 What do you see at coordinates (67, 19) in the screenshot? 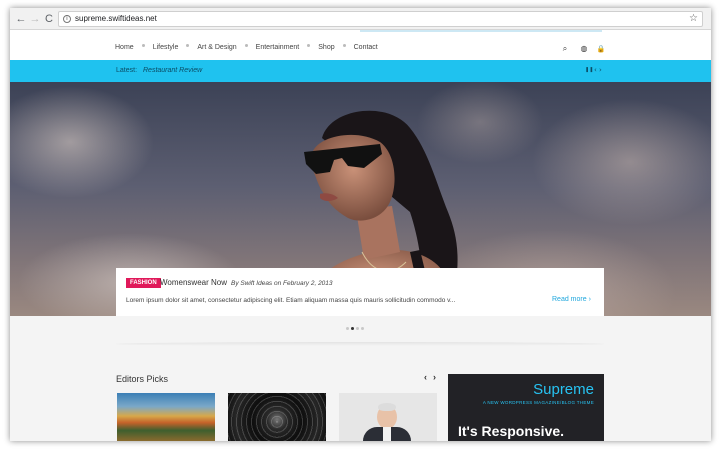
I see `info-icon: i` at bounding box center [67, 19].